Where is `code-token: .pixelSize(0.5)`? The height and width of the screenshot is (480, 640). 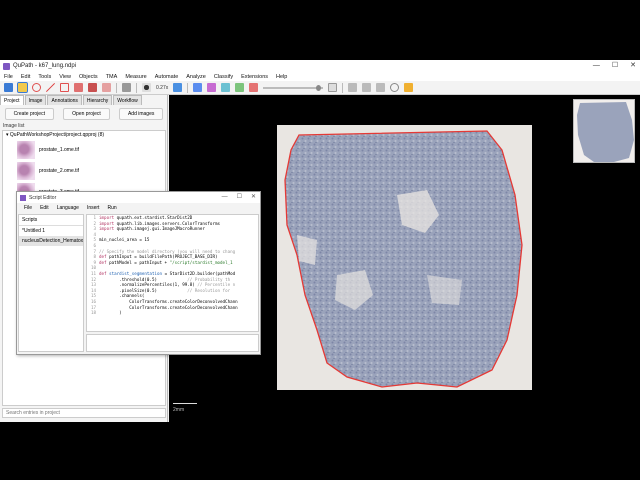
code-token: .pixelSize(0.5) is located at coordinates (143, 290).